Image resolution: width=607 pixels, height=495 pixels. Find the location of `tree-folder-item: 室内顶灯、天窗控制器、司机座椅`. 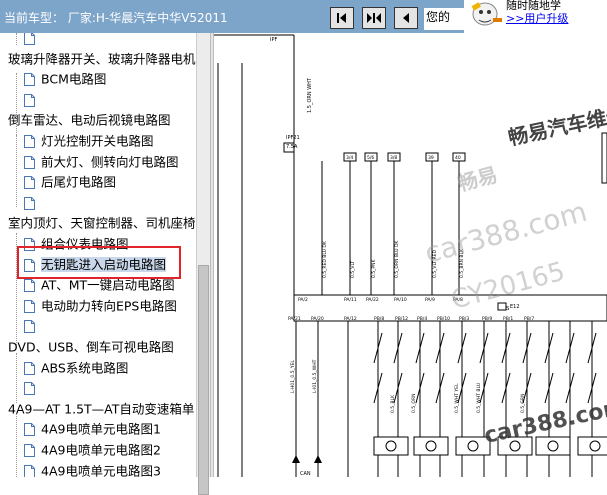

tree-folder-item: 室内顶灯、天窗控制器、司机座椅 is located at coordinates (102, 223).